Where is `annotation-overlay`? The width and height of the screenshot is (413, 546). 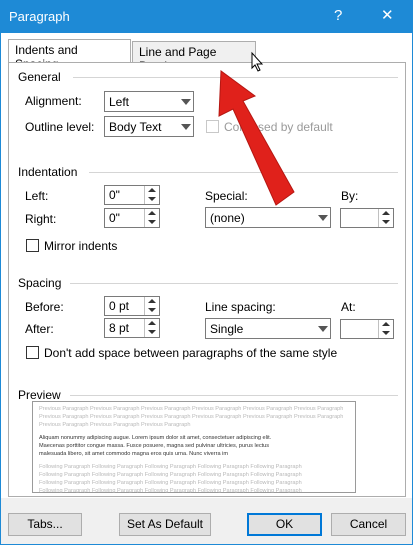
annotation-overlay is located at coordinates (256, 128).